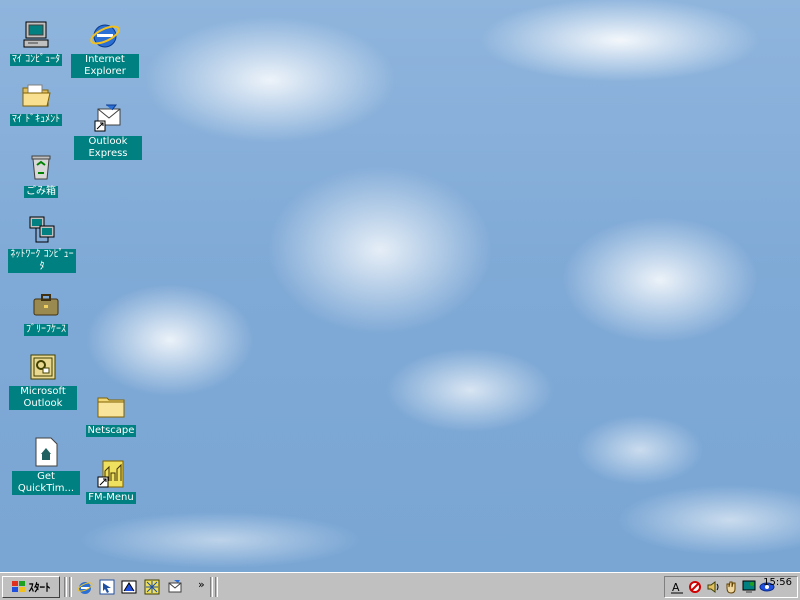 The image size is (800, 600). I want to click on network-icon, so click(42, 230).